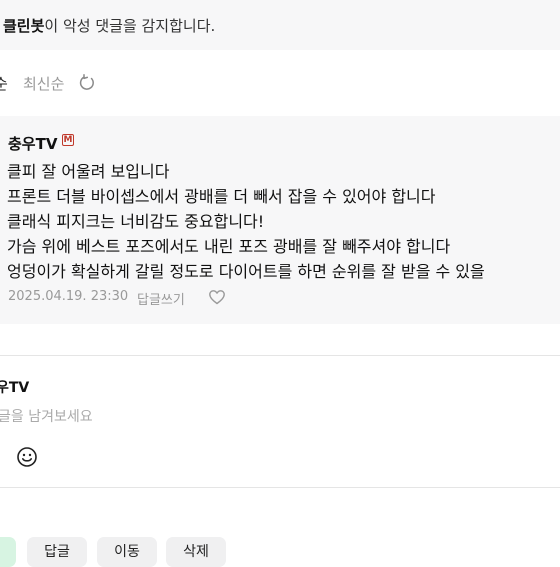 The image size is (560, 567). I want to click on comment-input, so click(239, 417).